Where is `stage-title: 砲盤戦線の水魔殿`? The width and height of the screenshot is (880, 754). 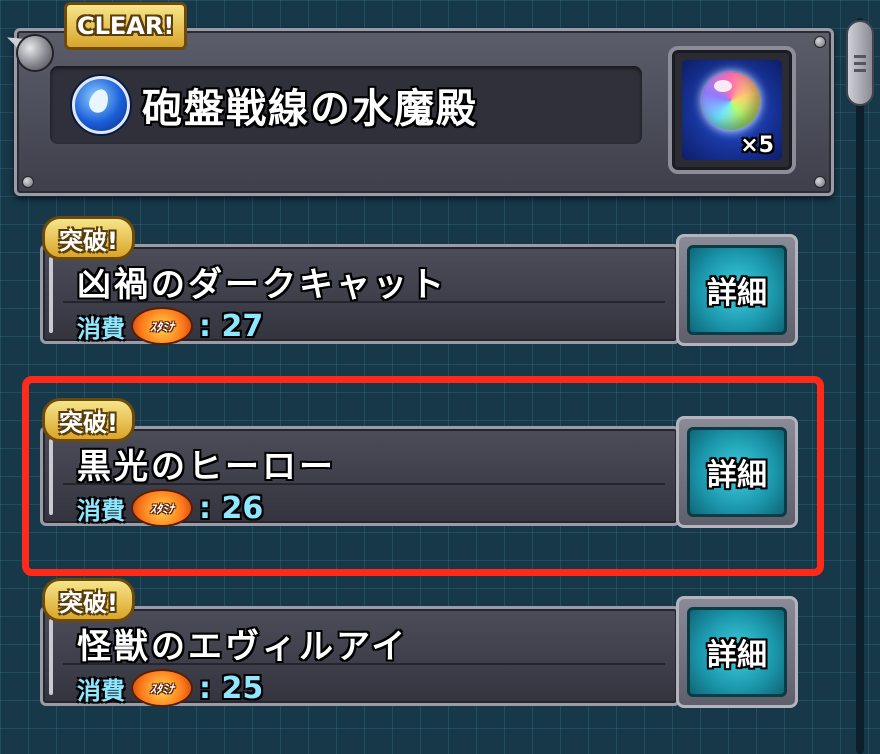 stage-title: 砲盤戦線の水魔殿 is located at coordinates (310, 109).